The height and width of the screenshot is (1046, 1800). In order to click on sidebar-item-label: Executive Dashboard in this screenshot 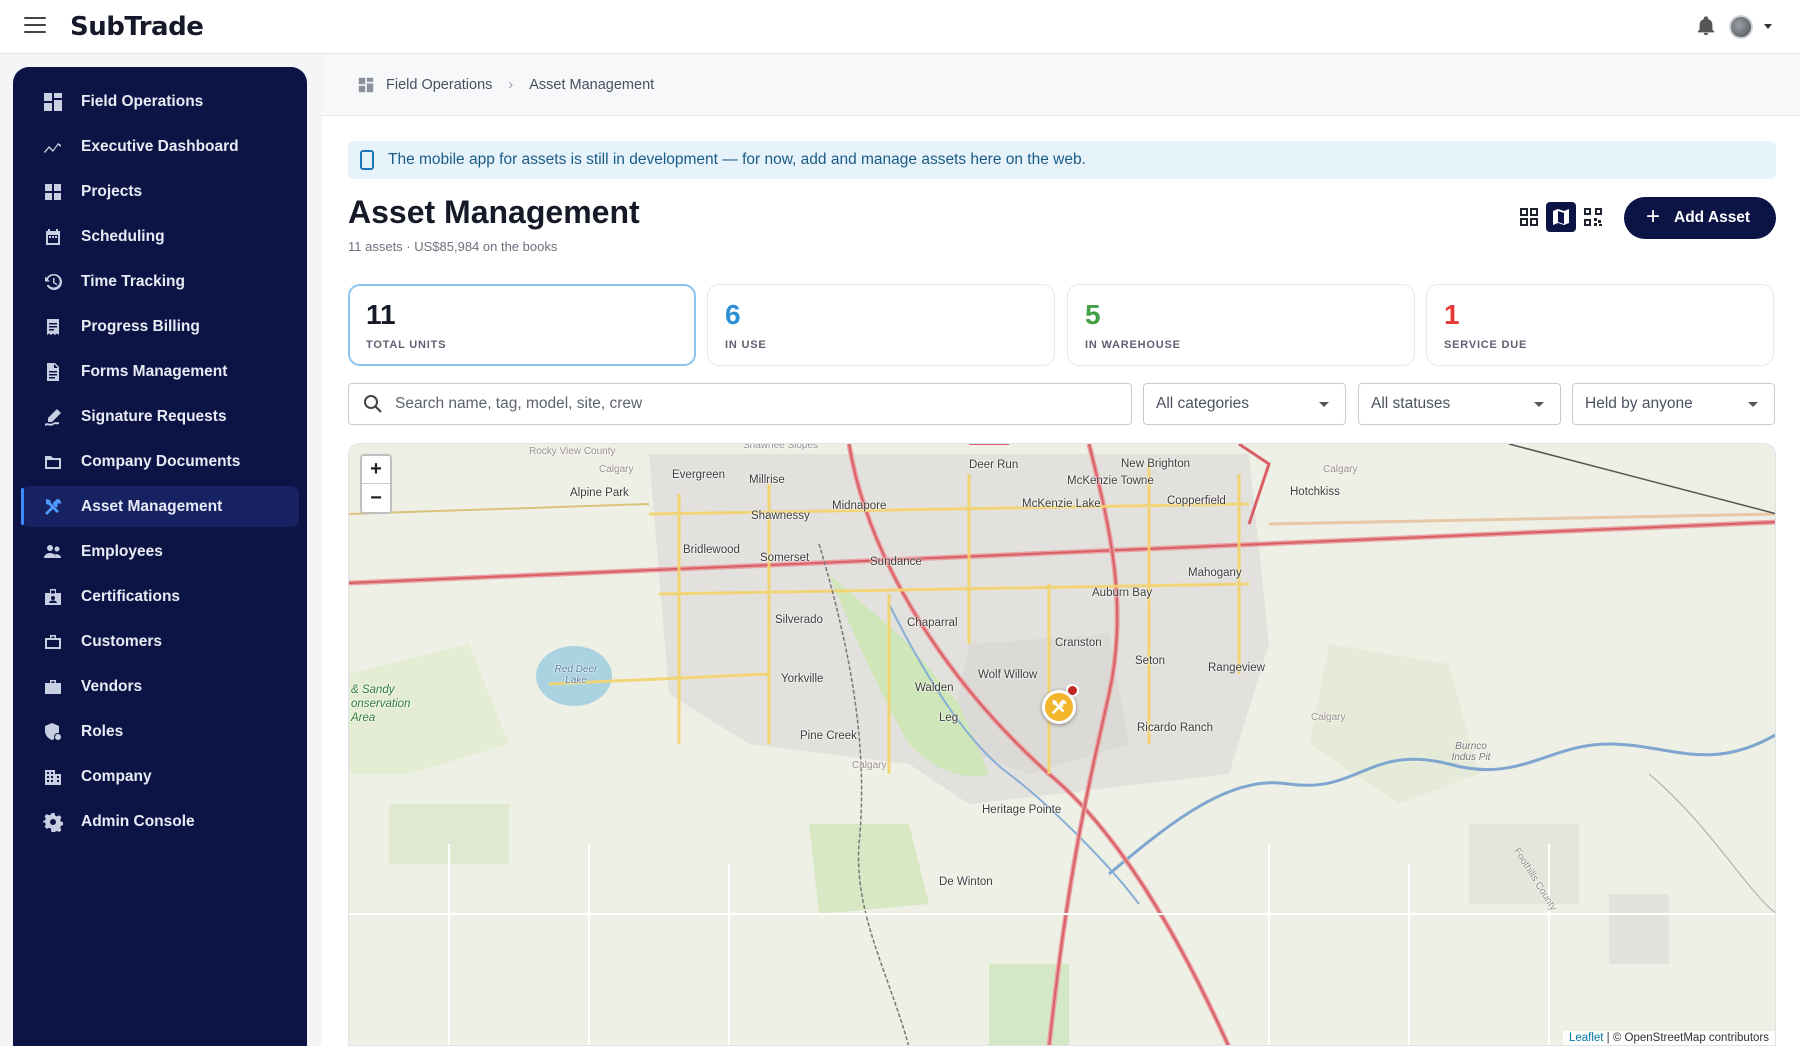, I will do `click(160, 146)`.